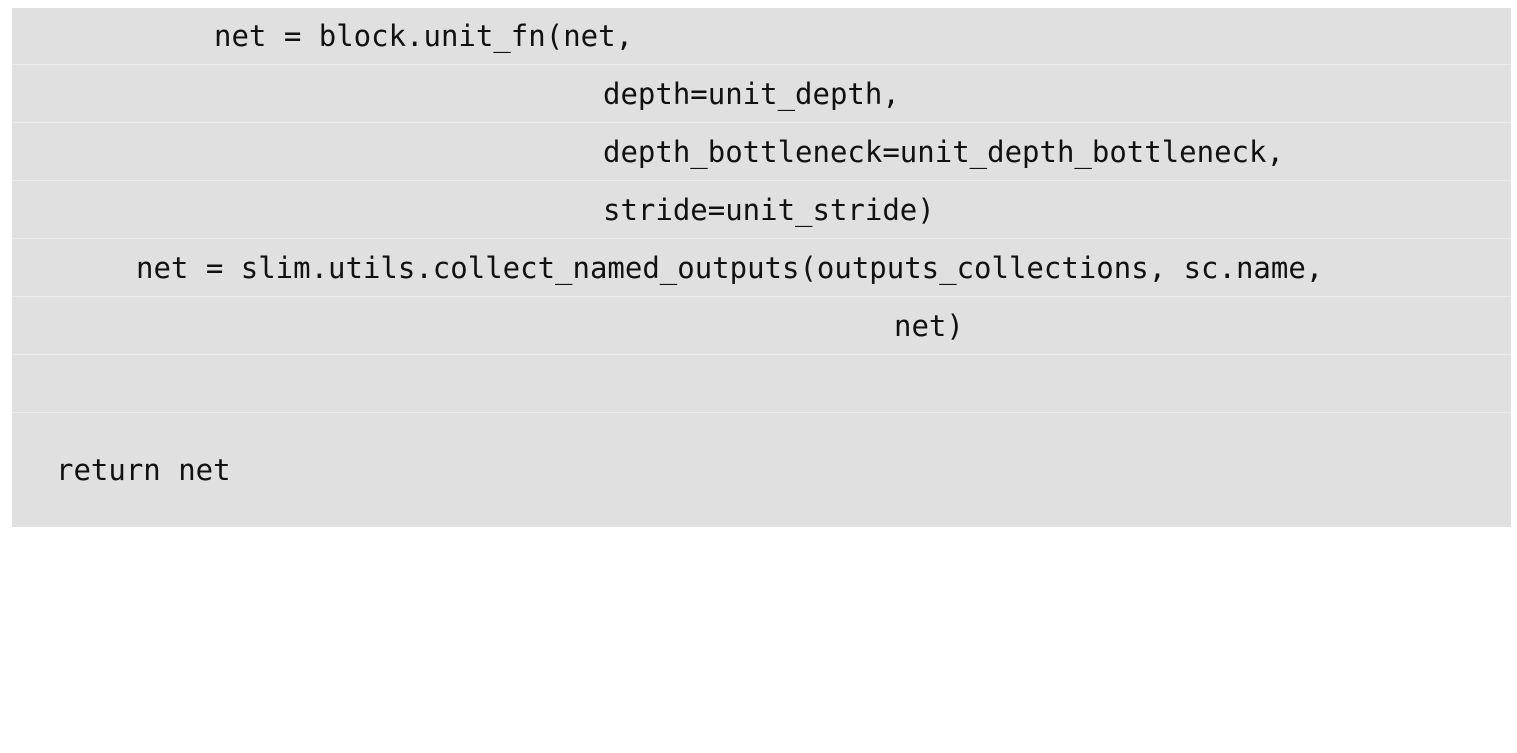 The image size is (1517, 753). Describe the element at coordinates (143, 470) in the screenshot. I see `code-text: return net` at that location.